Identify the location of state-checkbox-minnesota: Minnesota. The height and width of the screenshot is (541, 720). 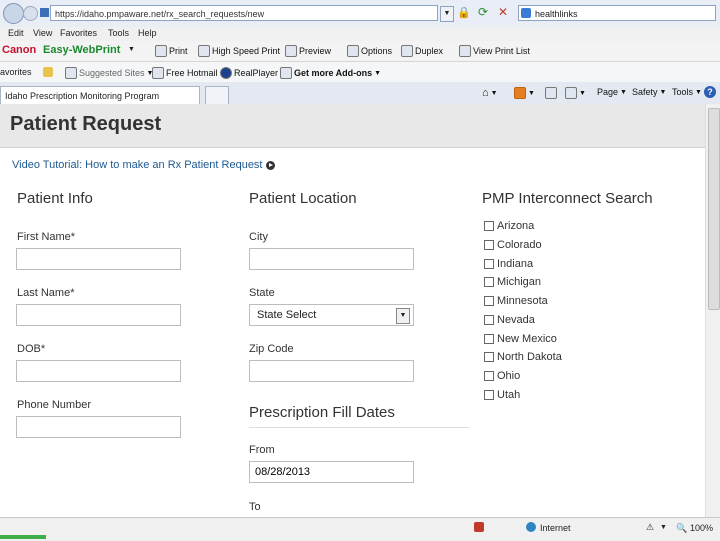
(516, 301).